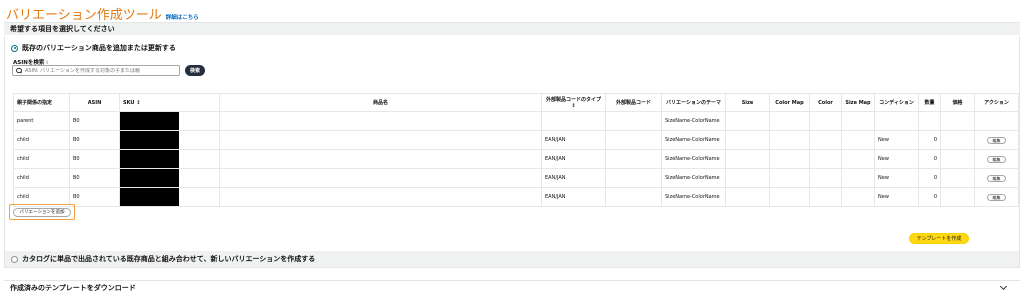 This screenshot has width=1024, height=296. I want to click on search-icon, so click(19, 70).